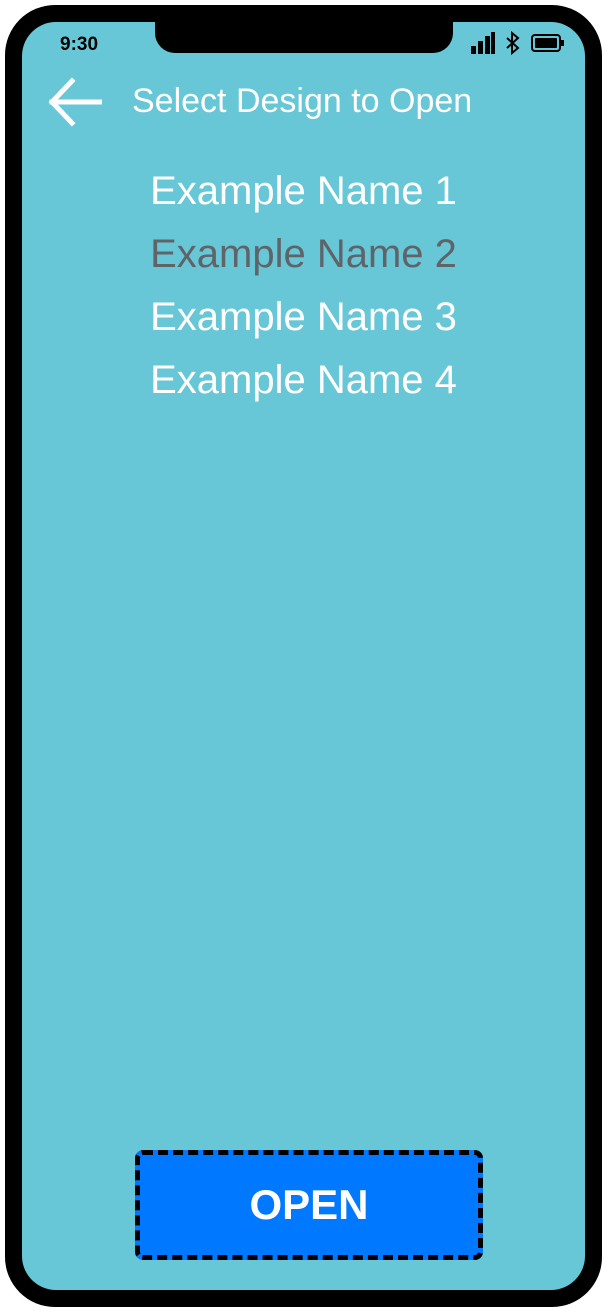 Image resolution: width=607 pixels, height=1312 pixels. Describe the element at coordinates (304, 37) in the screenshot. I see `camera-notch` at that location.